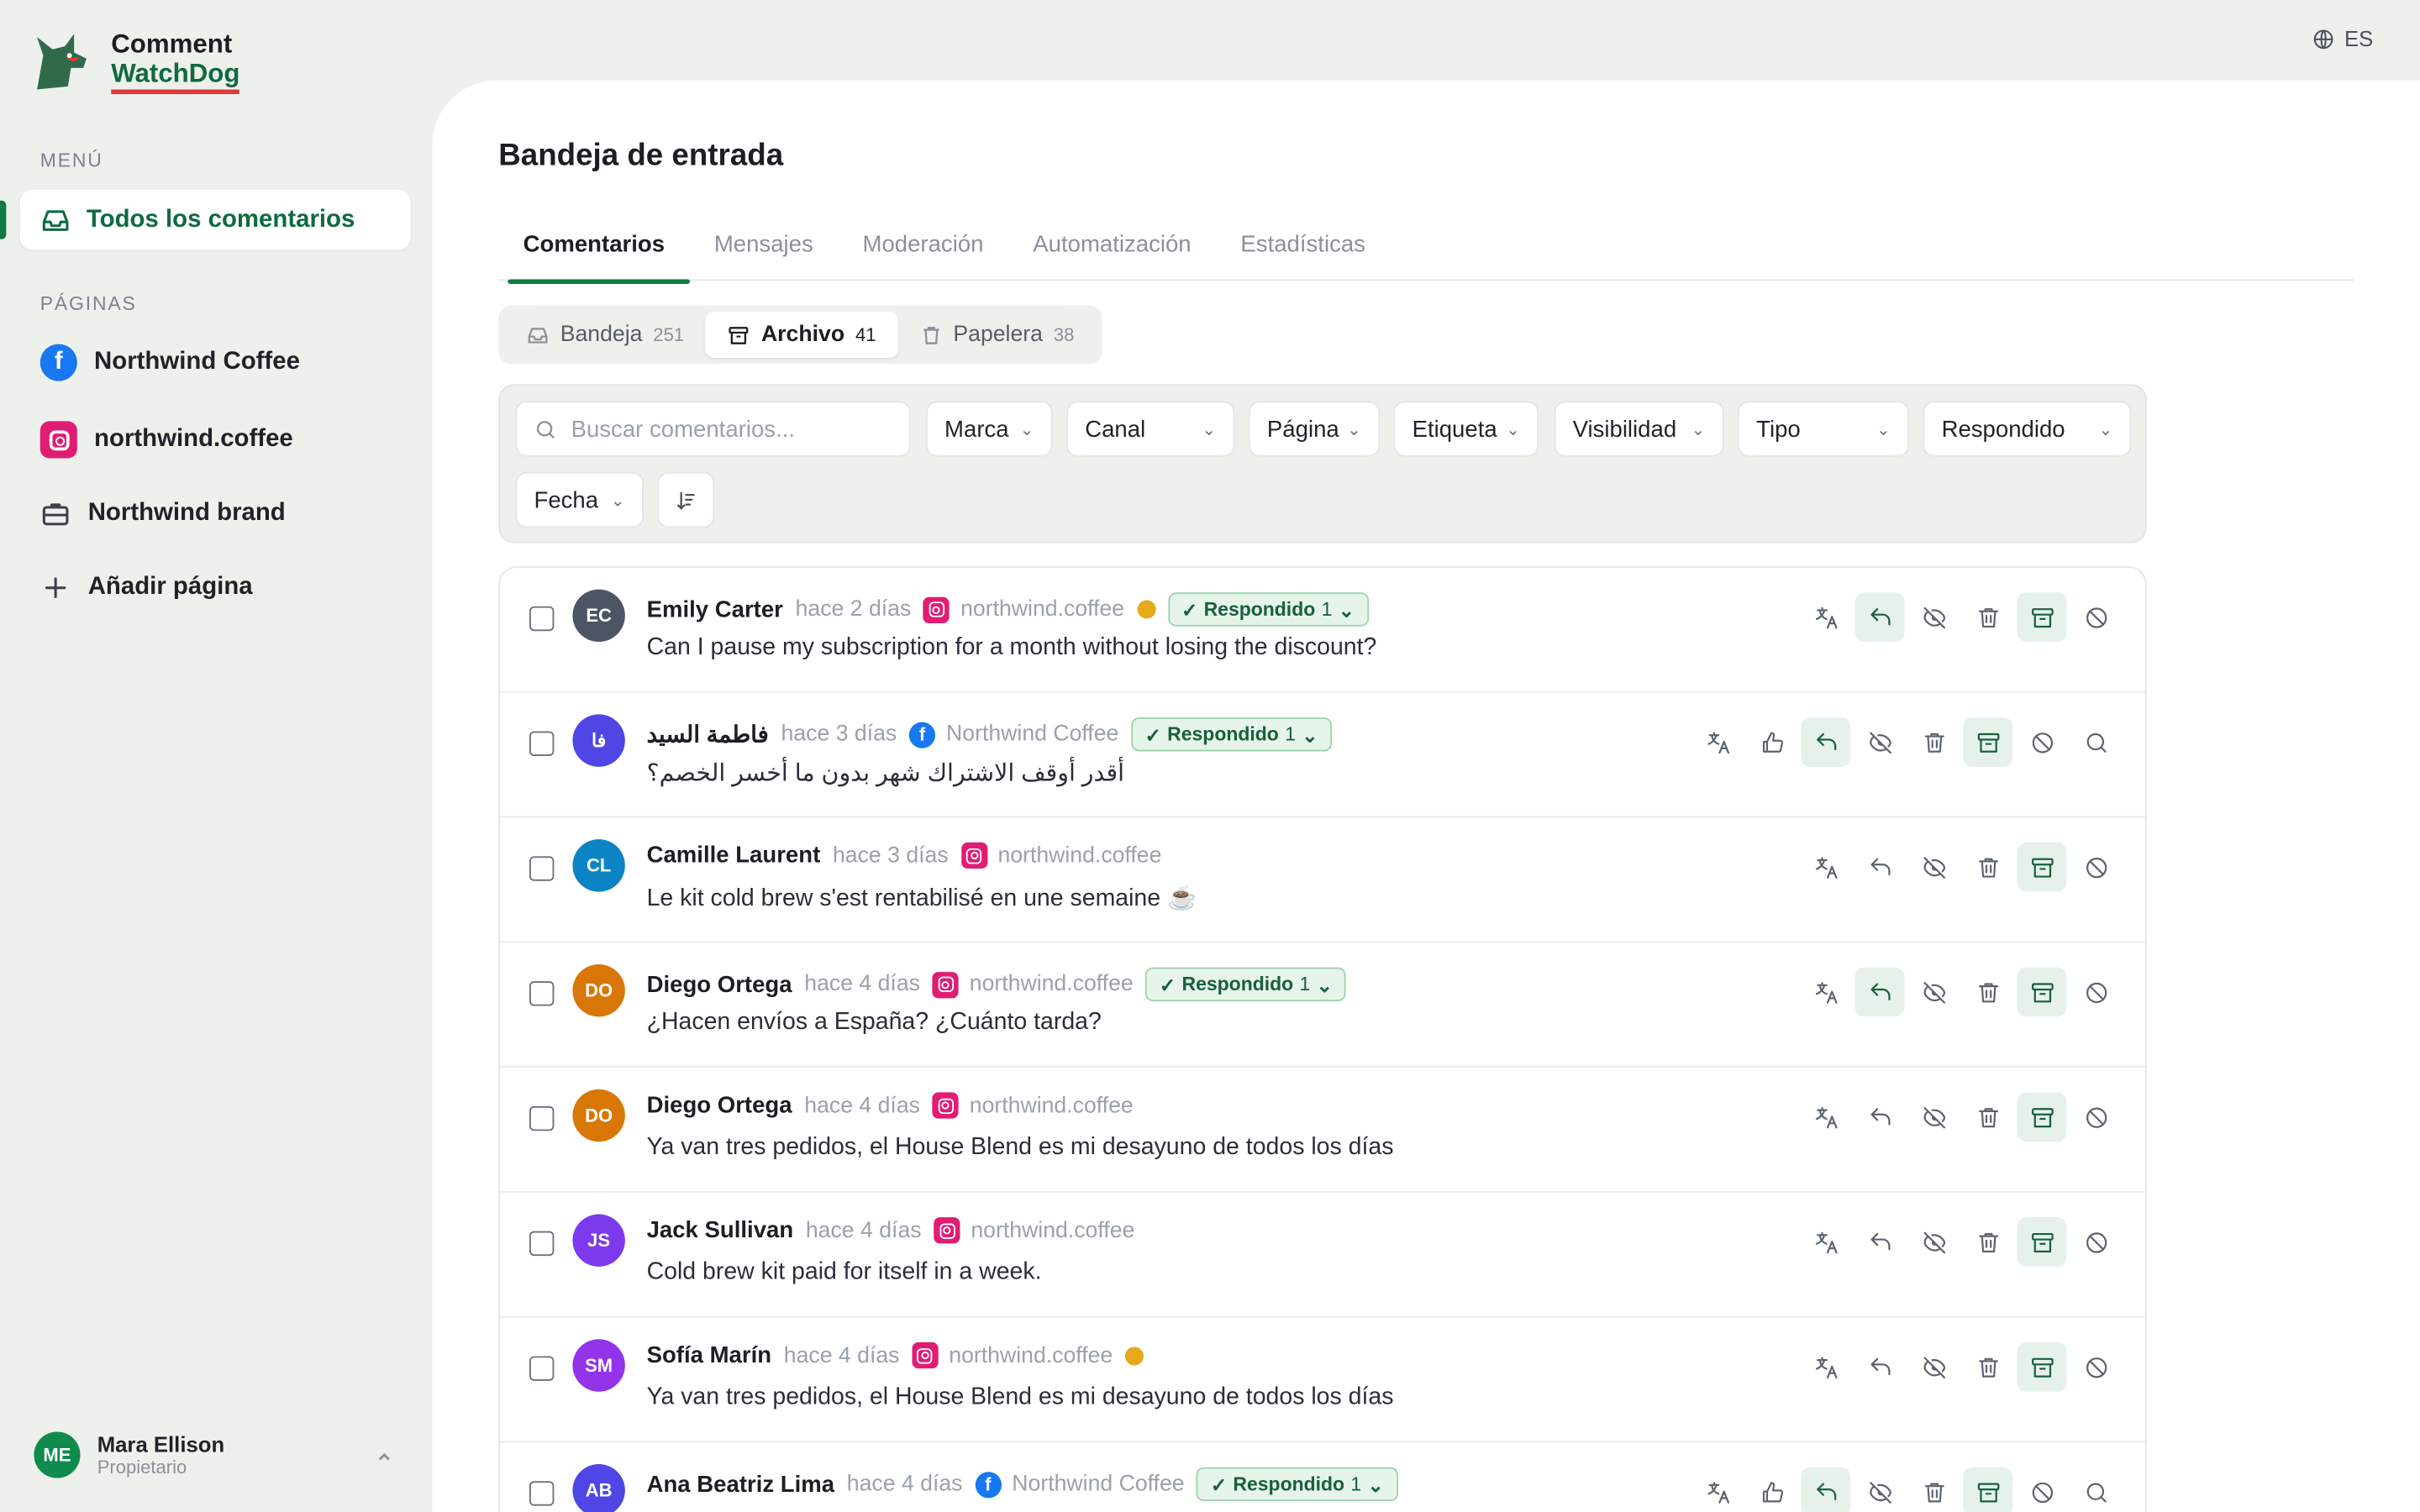  What do you see at coordinates (163, 513) in the screenshot?
I see `sidebar-page-northwind-brand: Northwind brand` at bounding box center [163, 513].